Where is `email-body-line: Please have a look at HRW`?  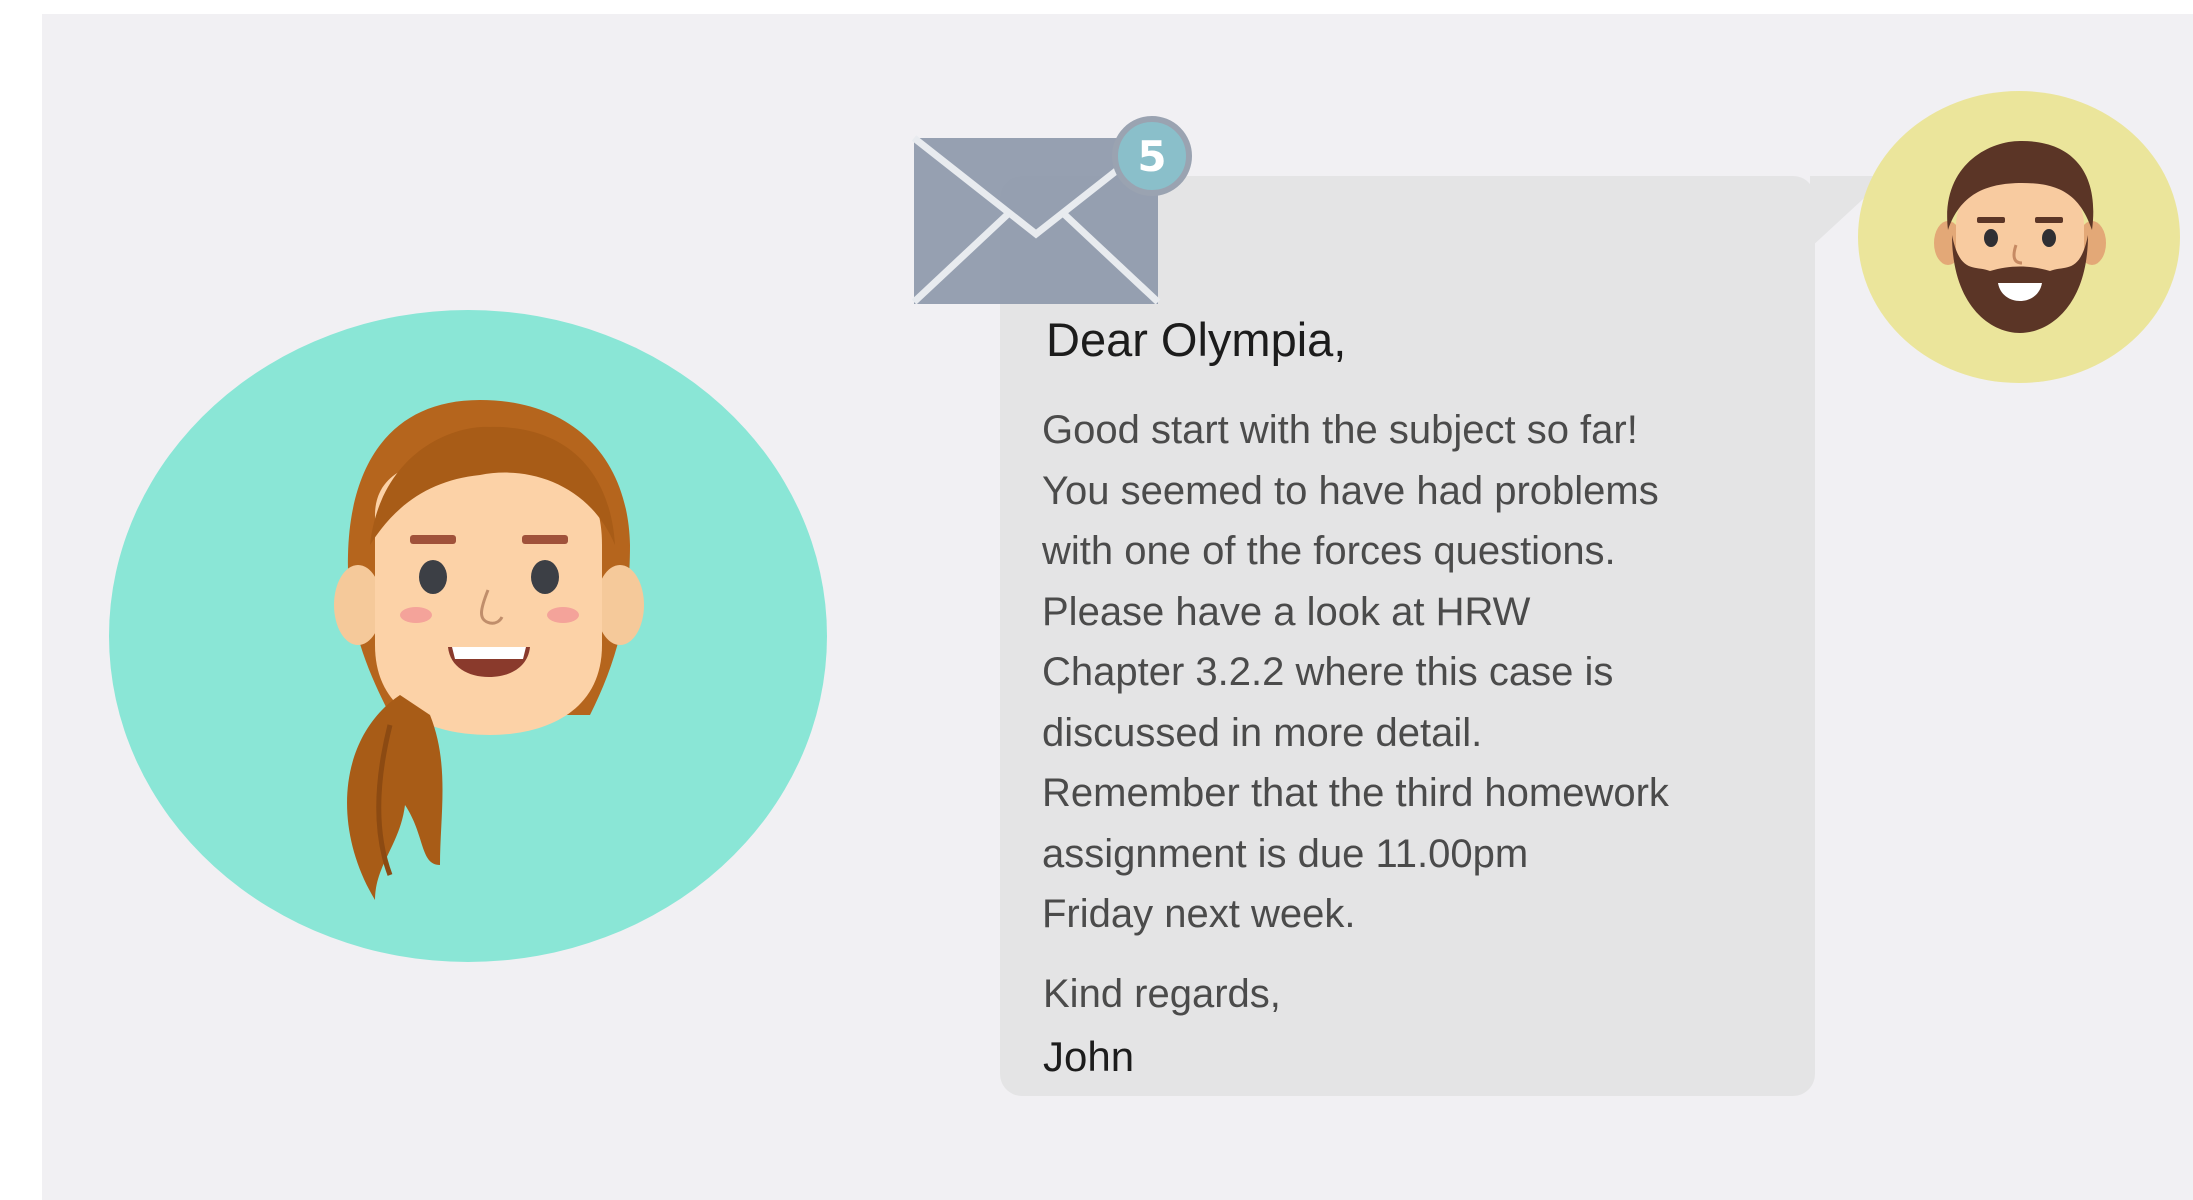
email-body-line: Please have a look at HRW is located at coordinates (1286, 611).